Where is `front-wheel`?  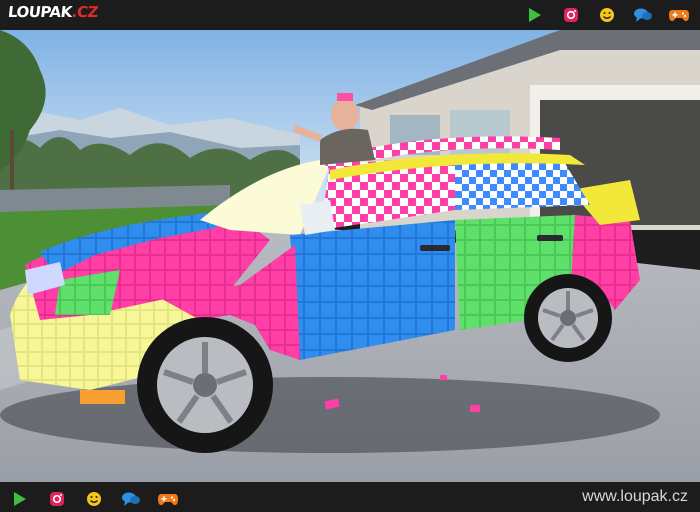 front-wheel is located at coordinates (205, 385).